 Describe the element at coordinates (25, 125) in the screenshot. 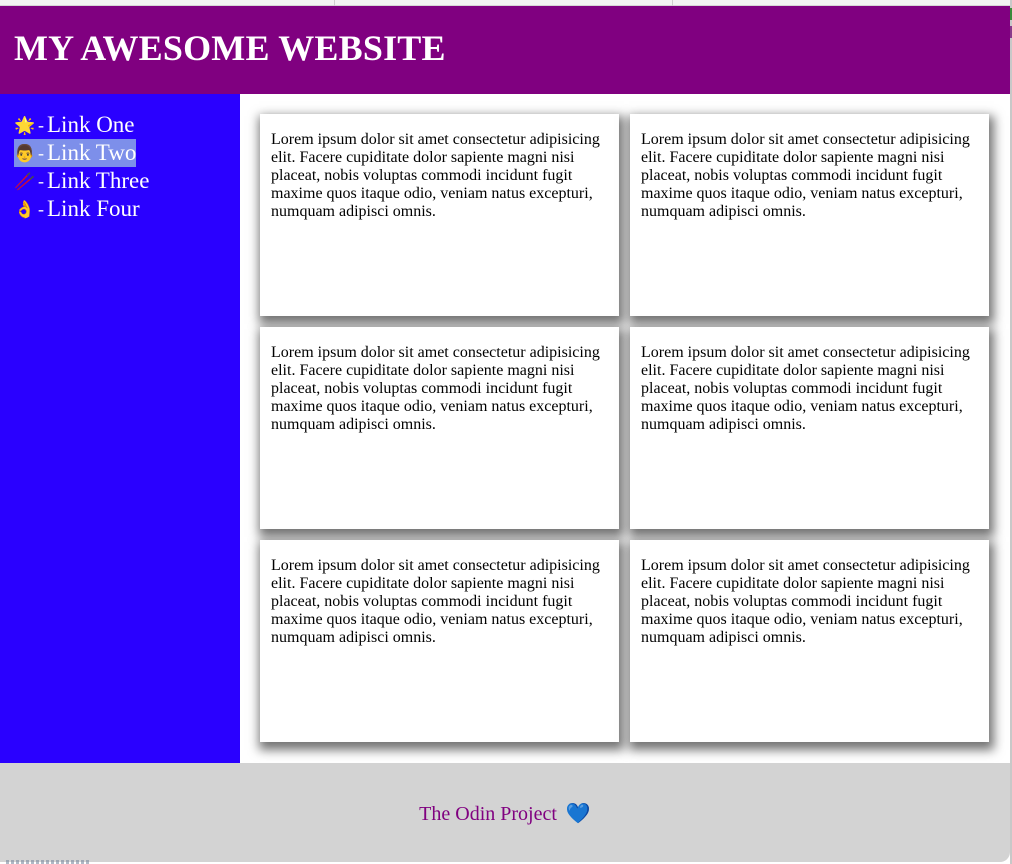

I see `glowing-star-icon: 🌟` at that location.